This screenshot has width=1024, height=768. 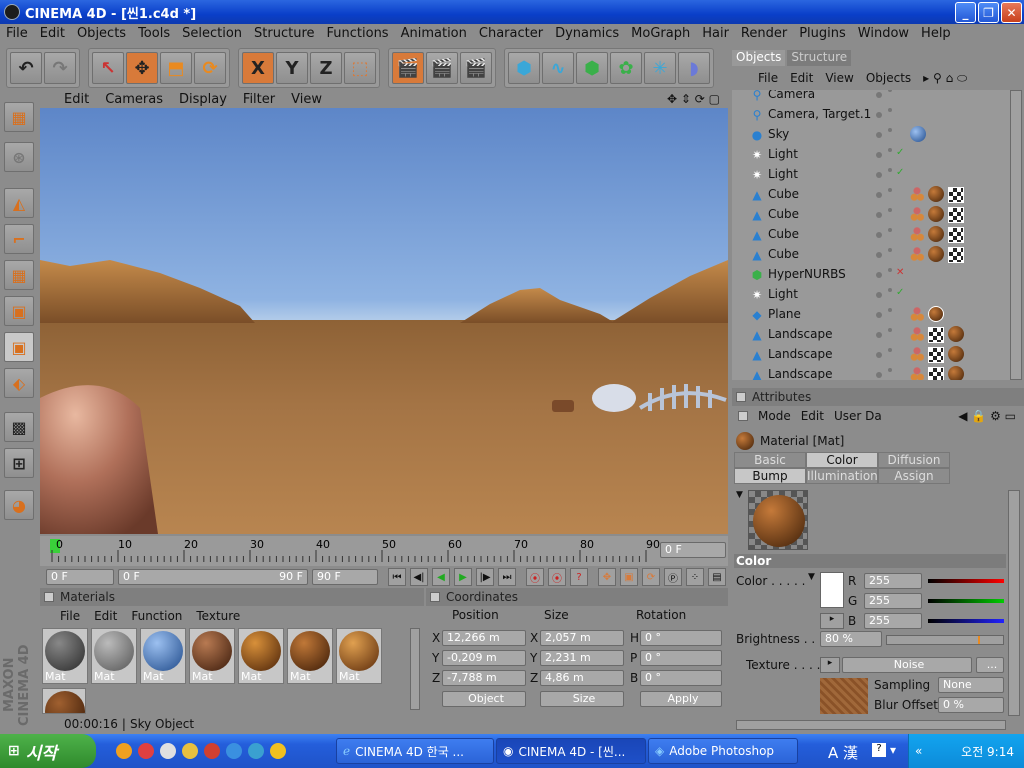 I want to click on objects-menu-edit: Edit, so click(x=801, y=78).